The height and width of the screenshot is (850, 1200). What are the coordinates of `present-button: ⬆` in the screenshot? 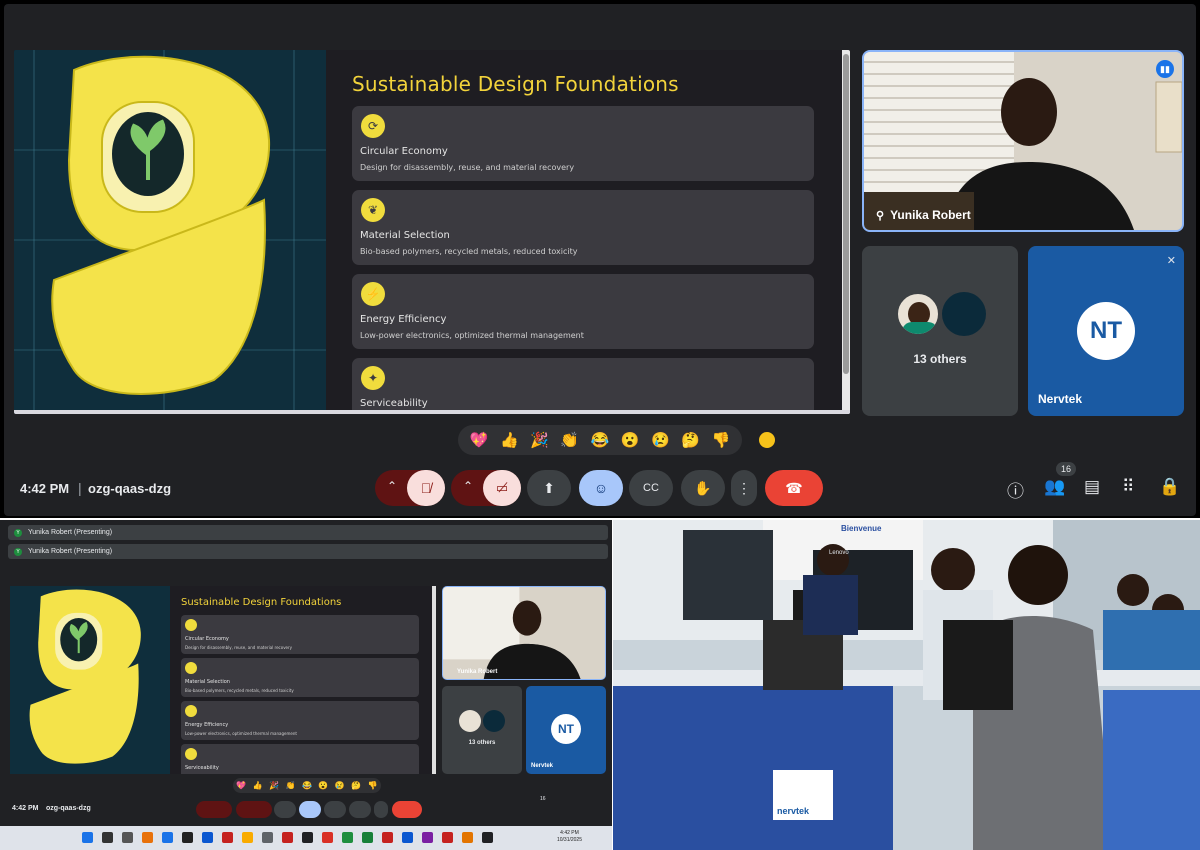 It's located at (549, 488).